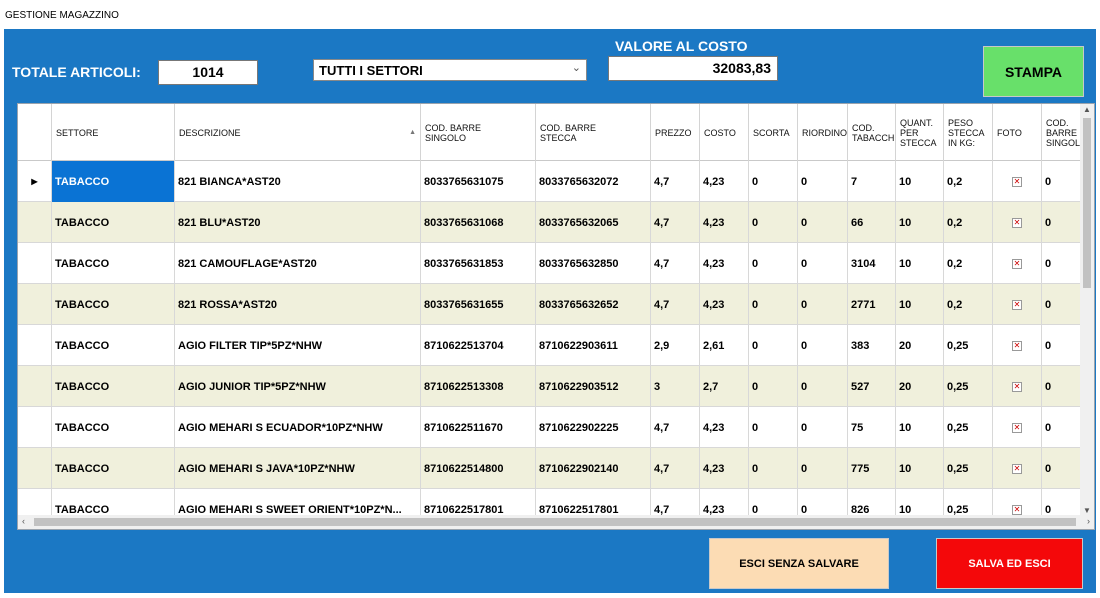 The height and width of the screenshot is (598, 1100). I want to click on cell-cod-barre-singolo: 8033765631655, so click(478, 304).